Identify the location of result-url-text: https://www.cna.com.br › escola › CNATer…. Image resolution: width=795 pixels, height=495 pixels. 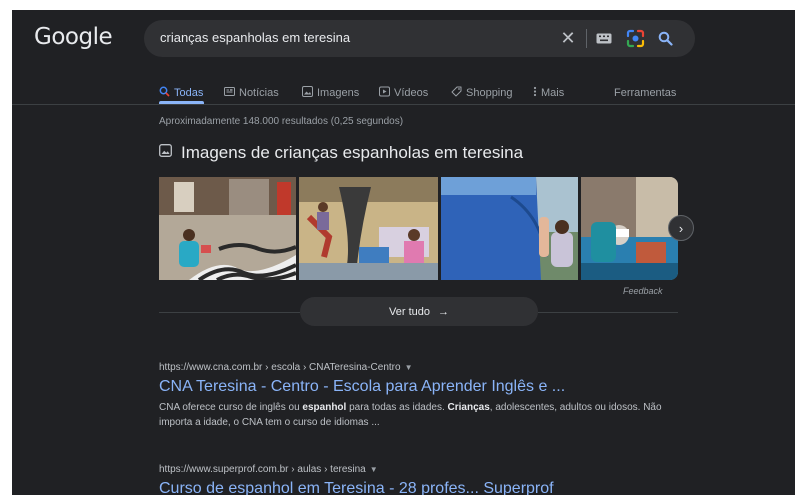
(280, 367).